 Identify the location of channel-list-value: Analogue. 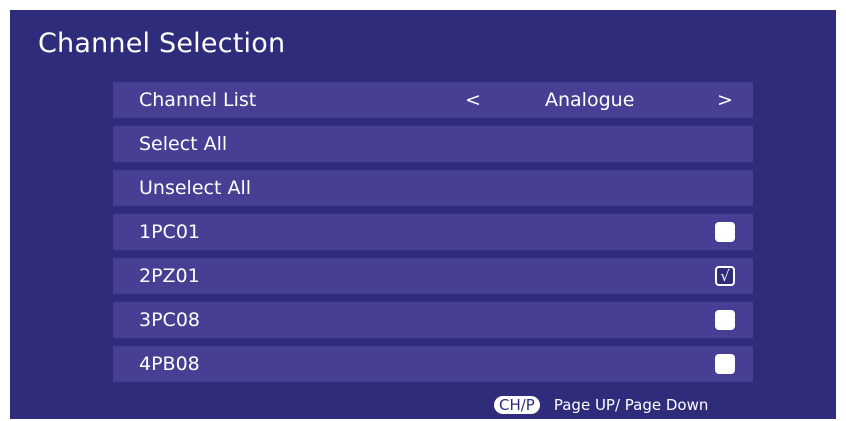
(590, 100).